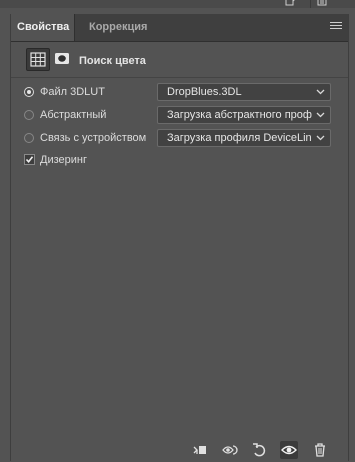 The height and width of the screenshot is (462, 355). What do you see at coordinates (259, 450) in the screenshot?
I see `reset-icon` at bounding box center [259, 450].